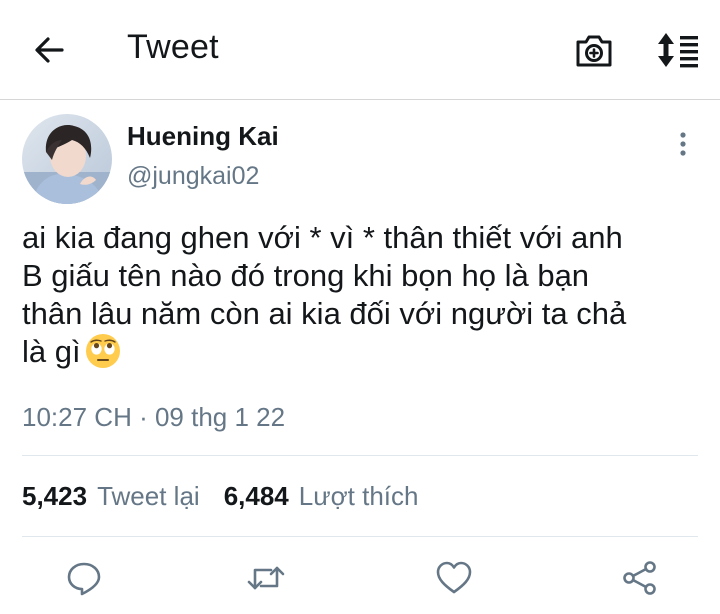 The height and width of the screenshot is (614, 720). What do you see at coordinates (55, 496) in the screenshot?
I see `retweets-count: 5,423` at bounding box center [55, 496].